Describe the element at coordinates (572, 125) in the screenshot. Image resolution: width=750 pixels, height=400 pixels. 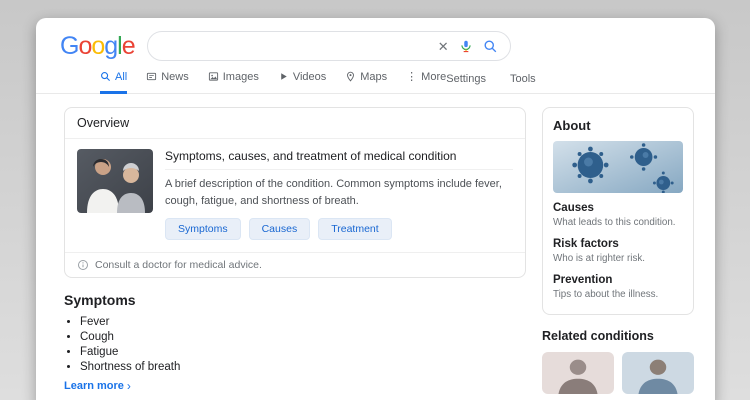
I see `about-heading: About` at that location.